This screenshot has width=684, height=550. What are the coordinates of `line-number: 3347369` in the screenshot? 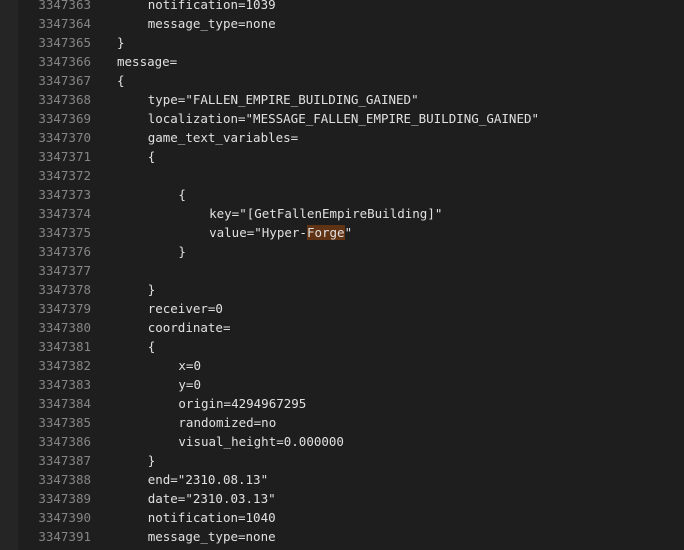 It's located at (64, 118).